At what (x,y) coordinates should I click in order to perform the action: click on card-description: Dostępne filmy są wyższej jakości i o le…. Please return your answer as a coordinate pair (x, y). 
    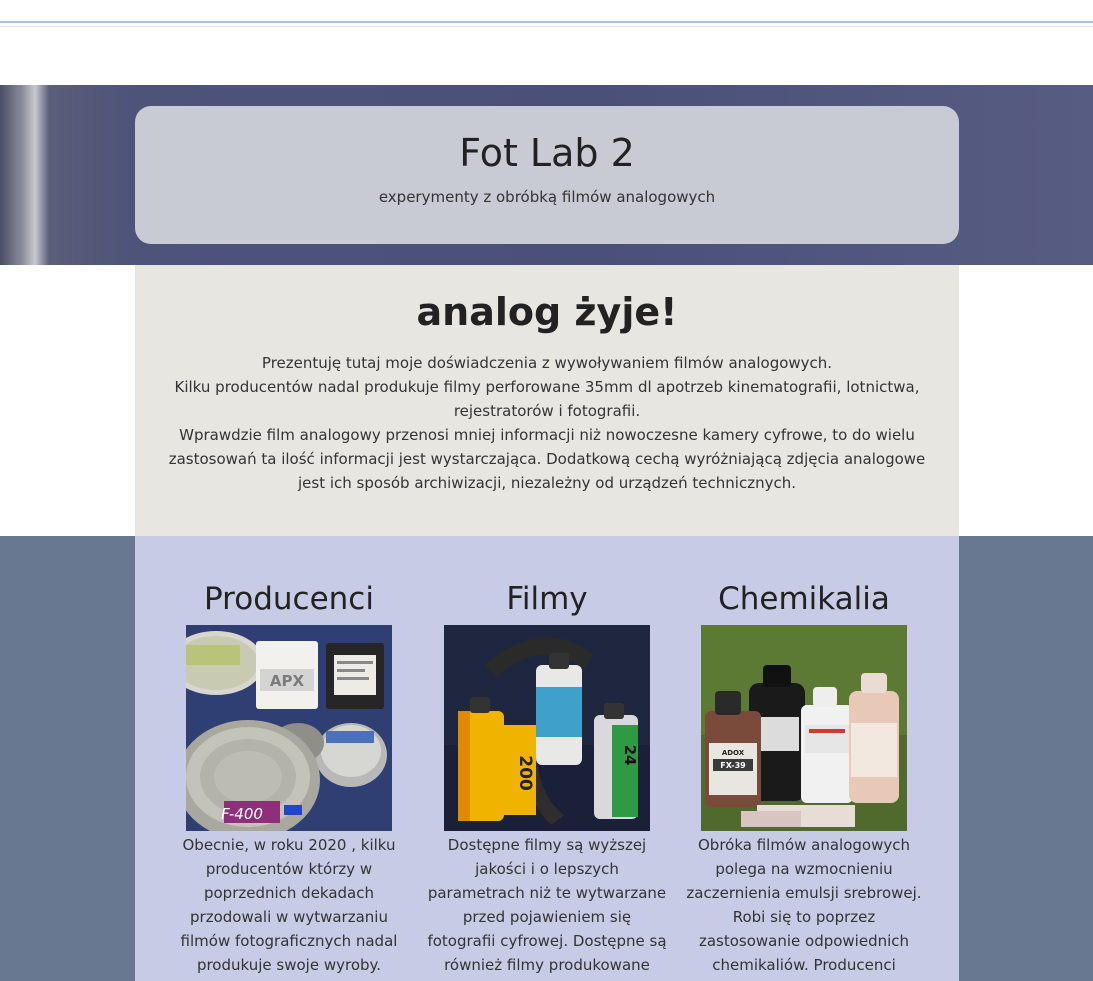
    Looking at the image, I should click on (547, 905).